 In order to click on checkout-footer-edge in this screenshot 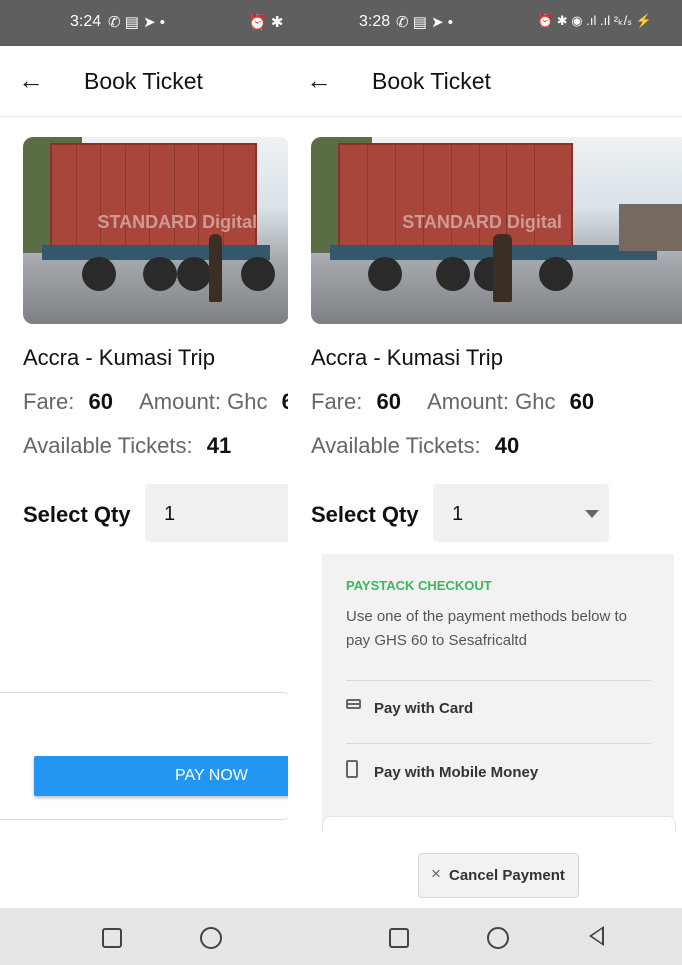, I will do `click(499, 823)`.